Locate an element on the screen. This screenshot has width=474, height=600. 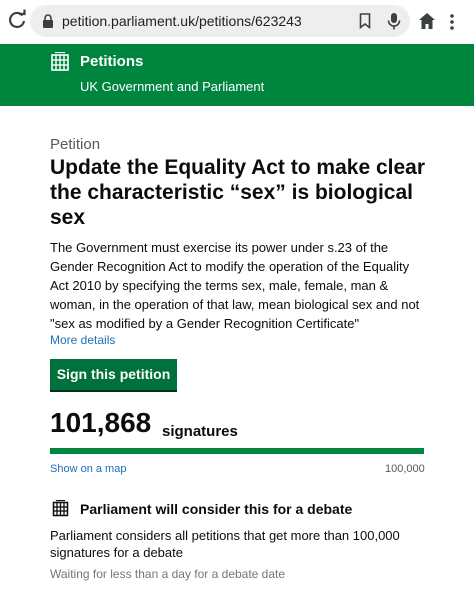
site-subtitle: UK Government and Parliament is located at coordinates (172, 86).